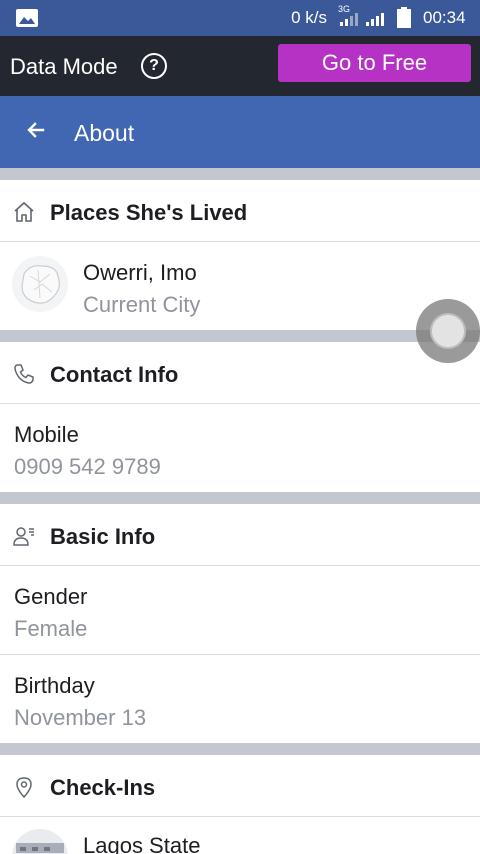 This screenshot has width=480, height=854. Describe the element at coordinates (149, 212) in the screenshot. I see `places-header-text: Places She's Lived` at that location.